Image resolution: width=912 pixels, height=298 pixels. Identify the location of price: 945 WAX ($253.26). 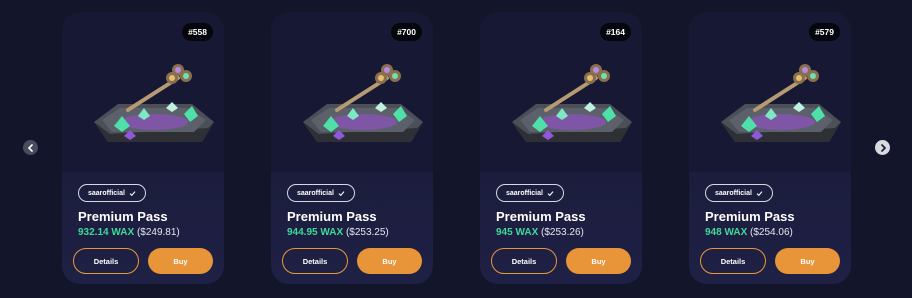
(540, 232).